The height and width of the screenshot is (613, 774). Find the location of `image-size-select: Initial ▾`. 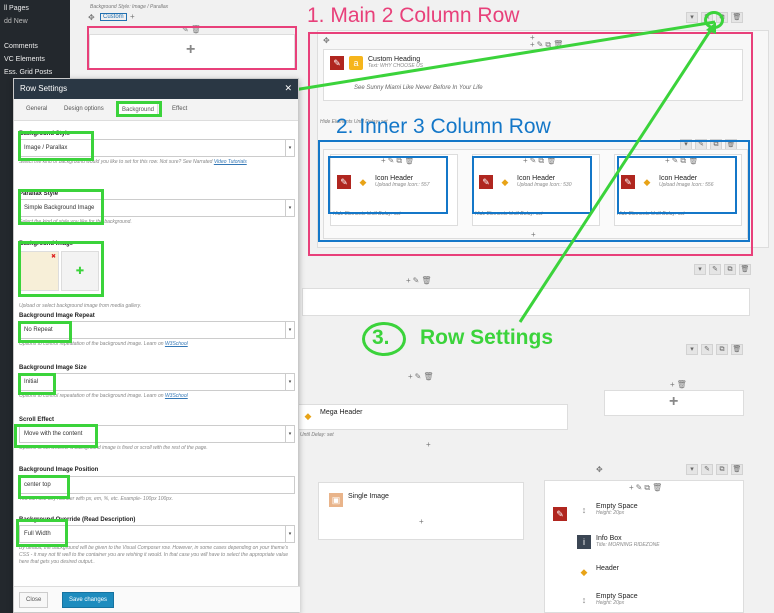

image-size-select: Initial ▾ is located at coordinates (157, 382).